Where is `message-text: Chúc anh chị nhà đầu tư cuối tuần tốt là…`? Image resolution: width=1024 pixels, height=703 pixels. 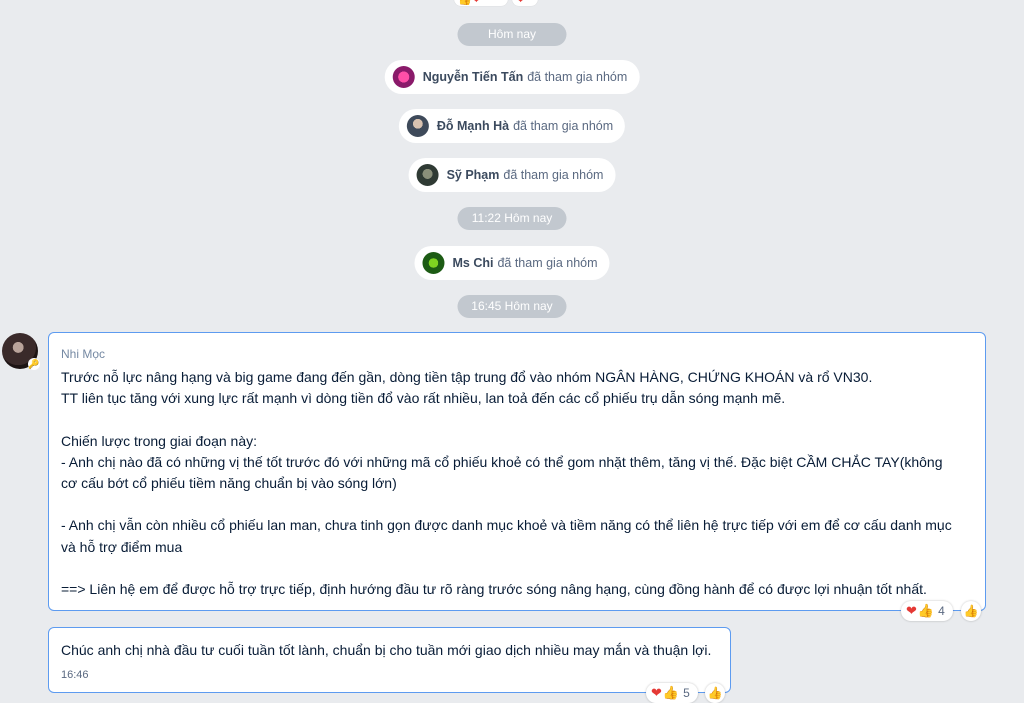
message-text: Chúc anh chị nhà đầu tư cuối tuần tốt là… is located at coordinates (386, 650).